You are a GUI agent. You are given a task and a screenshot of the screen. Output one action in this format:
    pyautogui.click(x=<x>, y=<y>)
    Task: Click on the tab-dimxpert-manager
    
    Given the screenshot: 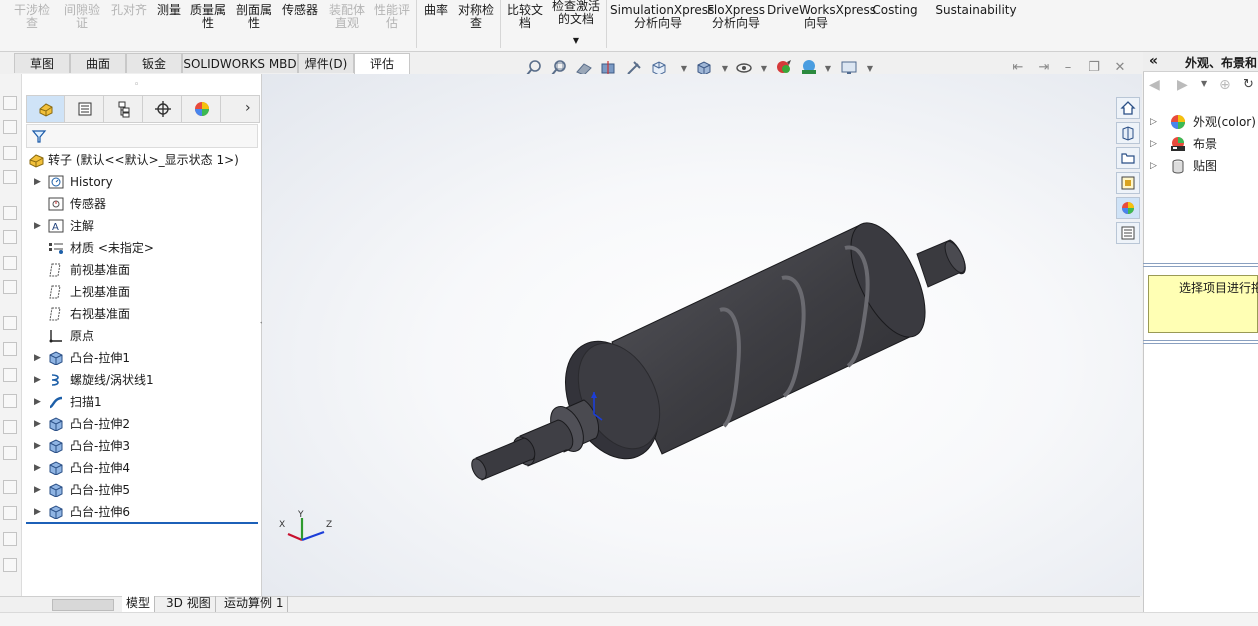 What is the action you would take?
    pyautogui.click(x=163, y=109)
    